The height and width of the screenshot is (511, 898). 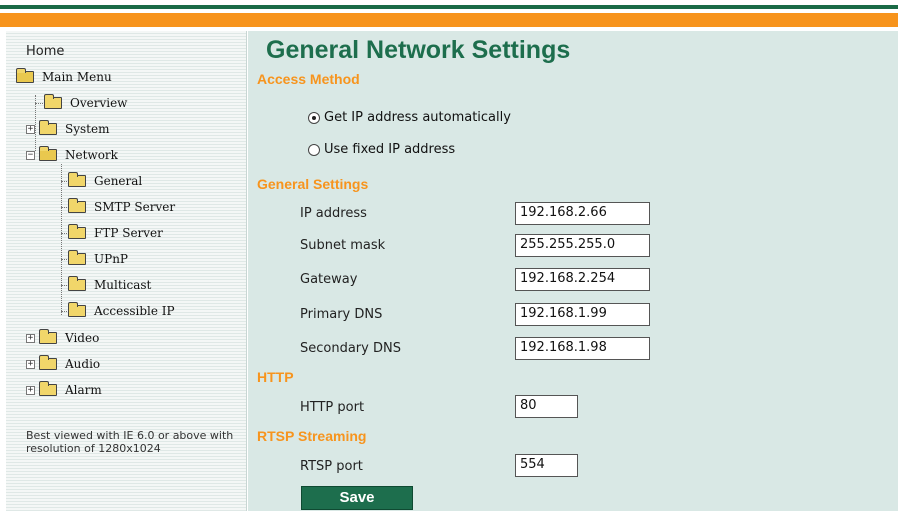 I want to click on tree-item-alarm: + Alarm, so click(x=64, y=390).